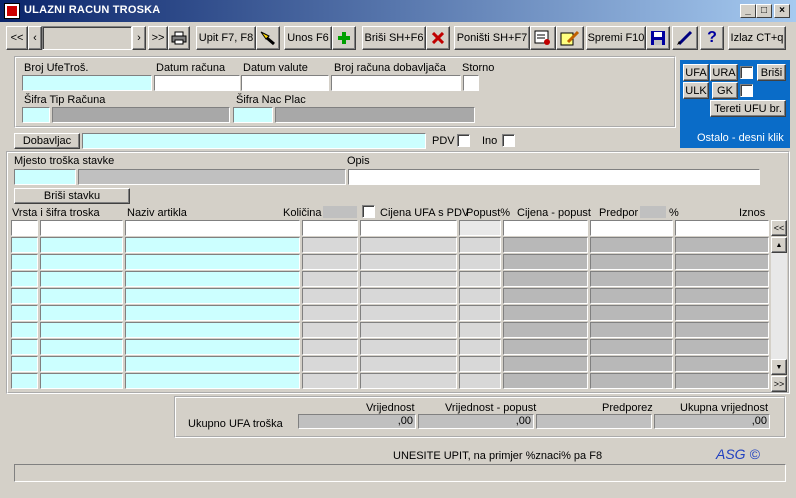  Describe the element at coordinates (253, 115) in the screenshot. I see `sifra-nac-input` at that location.